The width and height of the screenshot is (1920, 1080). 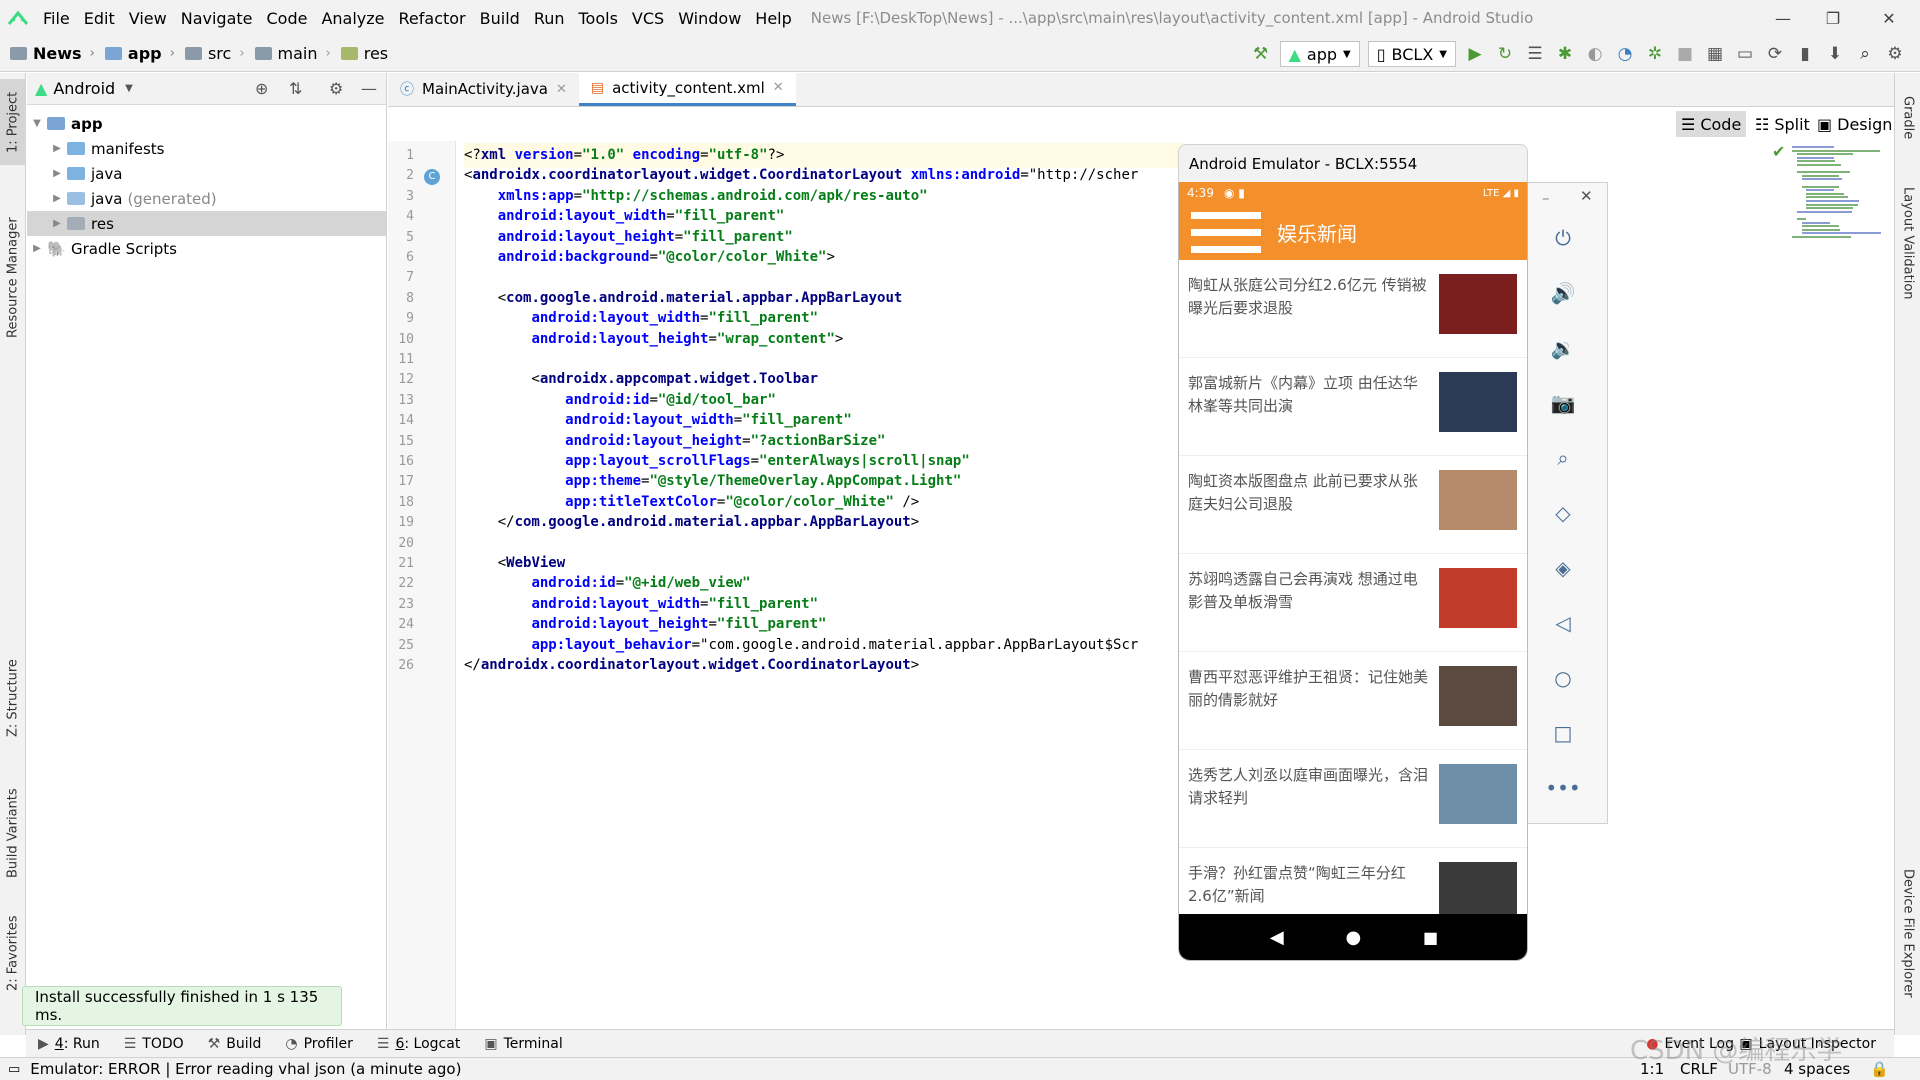 I want to click on minimize-icon: —, so click(x=1783, y=18).